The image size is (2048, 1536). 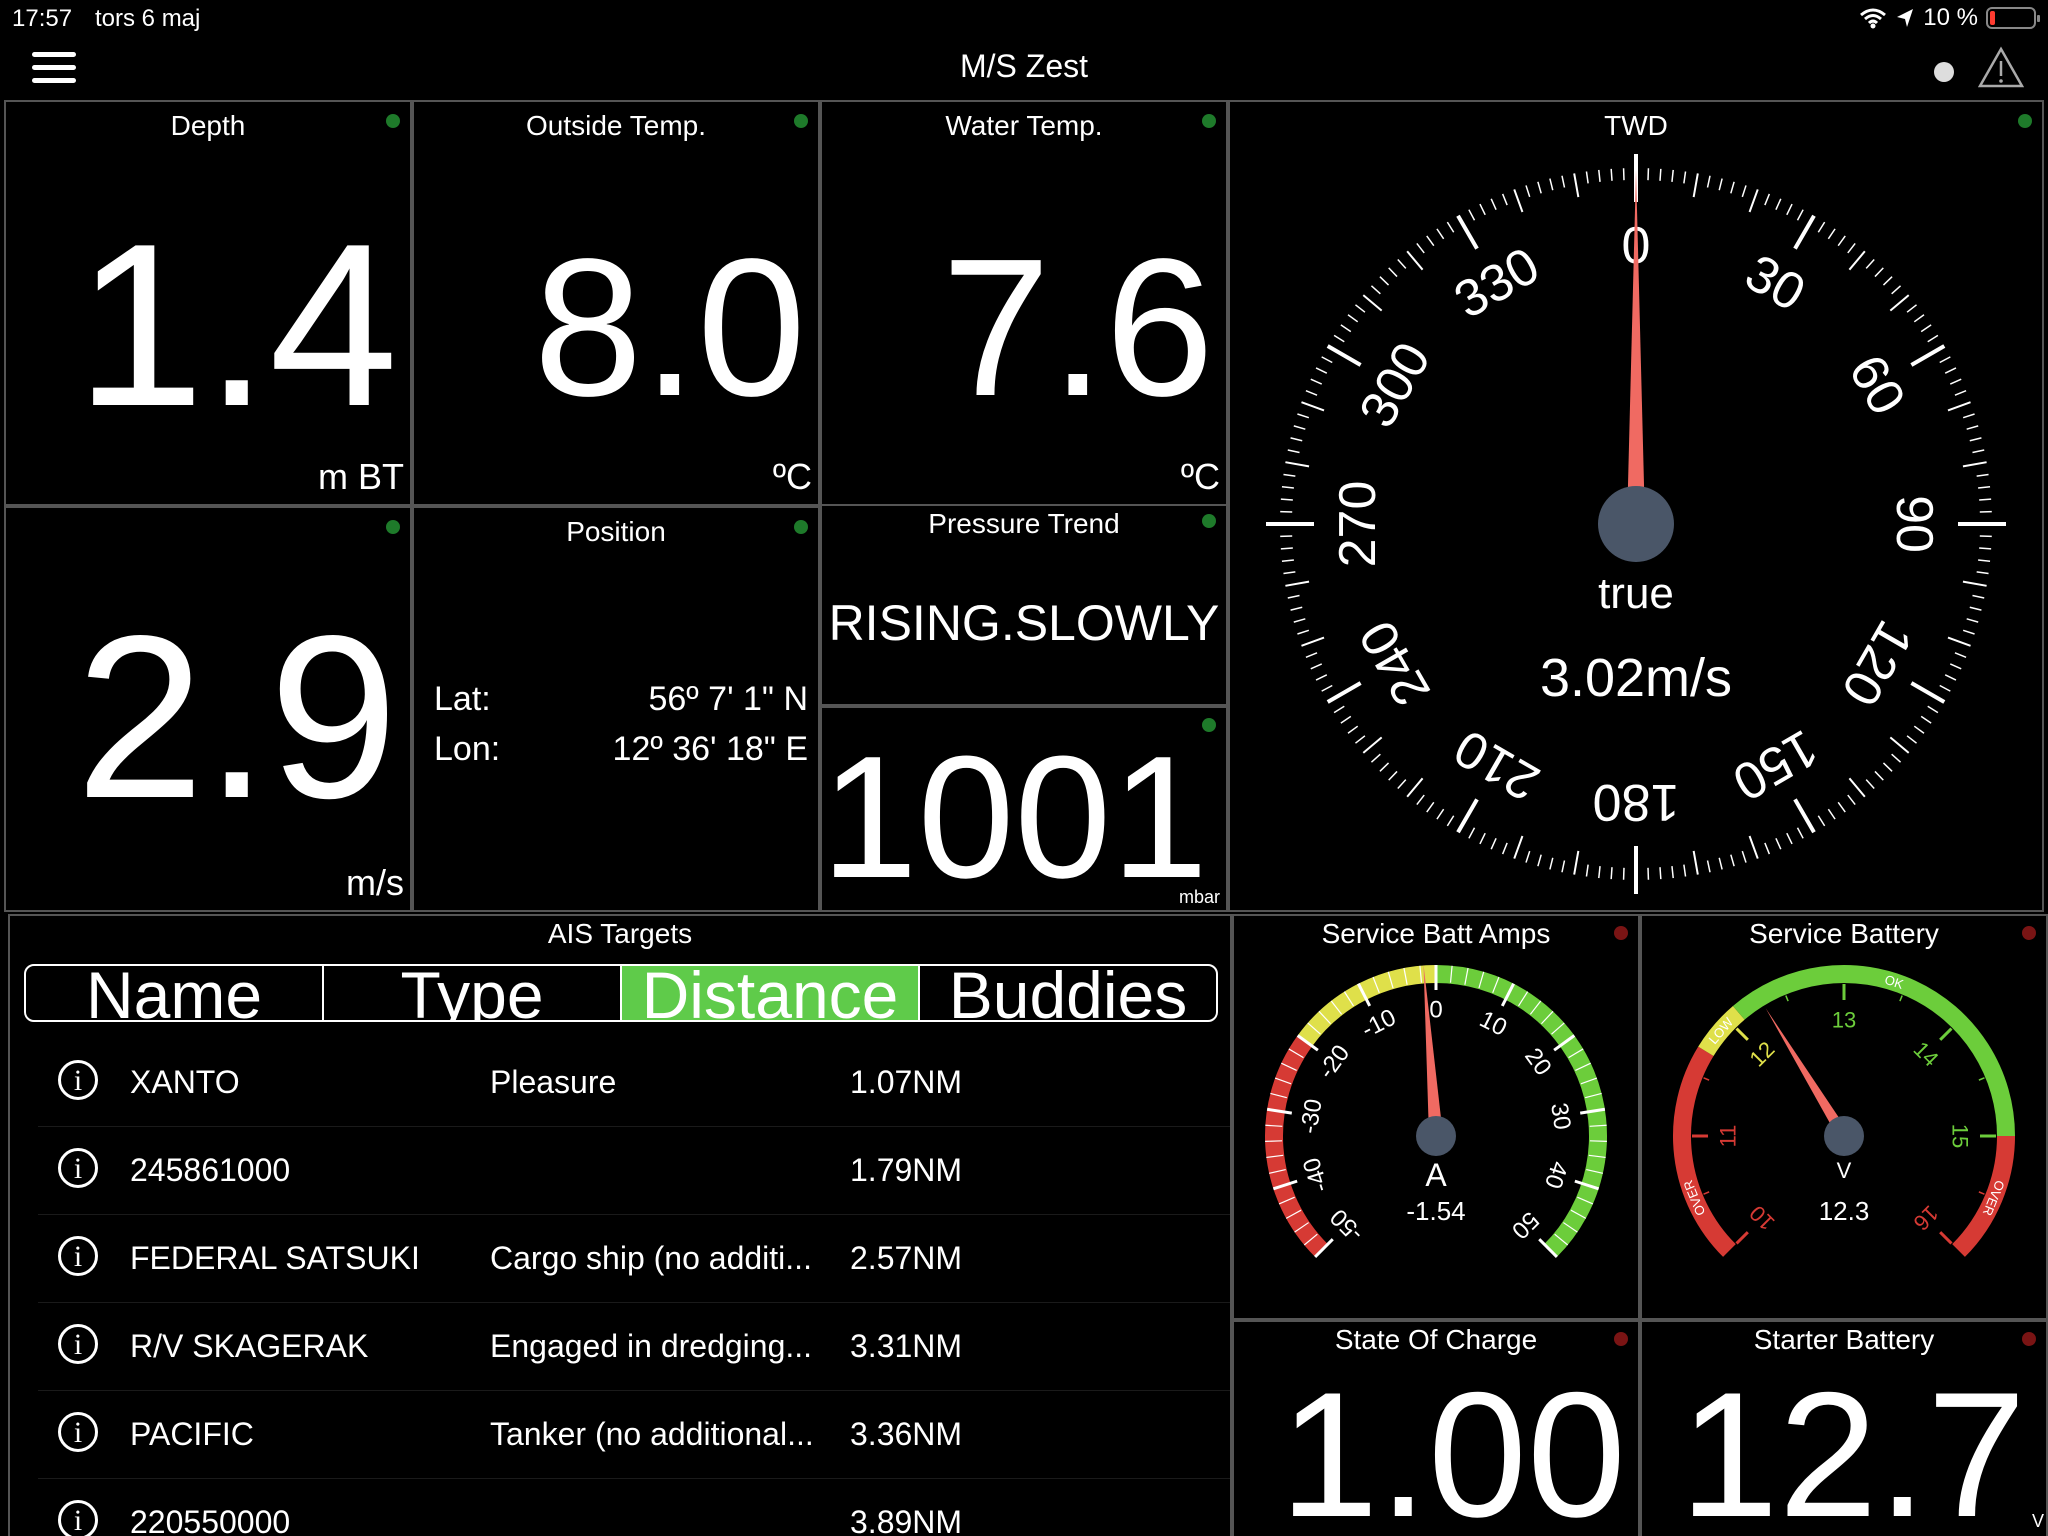 What do you see at coordinates (1497, 283) in the screenshot?
I see `twd-tick-label: 330` at bounding box center [1497, 283].